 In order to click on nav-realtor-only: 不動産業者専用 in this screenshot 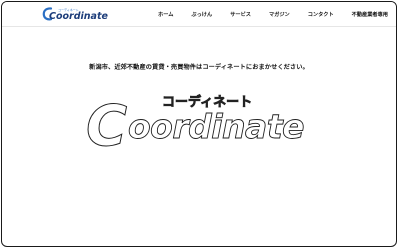, I will do `click(370, 14)`.